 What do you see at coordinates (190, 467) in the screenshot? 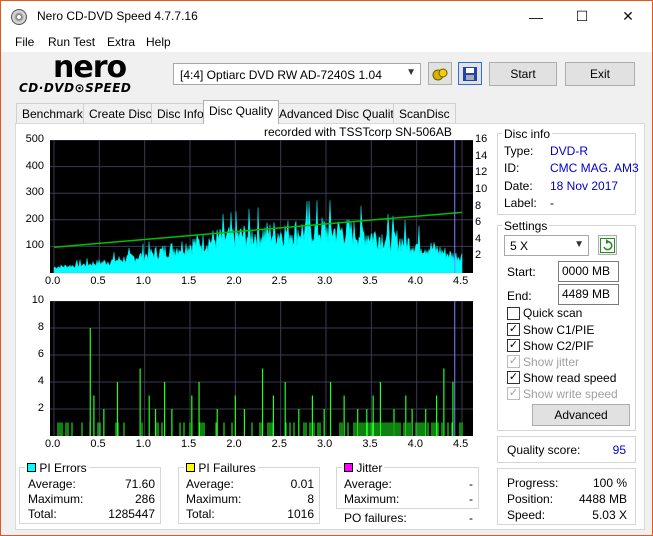
I see `pi-failures-color-swatch` at bounding box center [190, 467].